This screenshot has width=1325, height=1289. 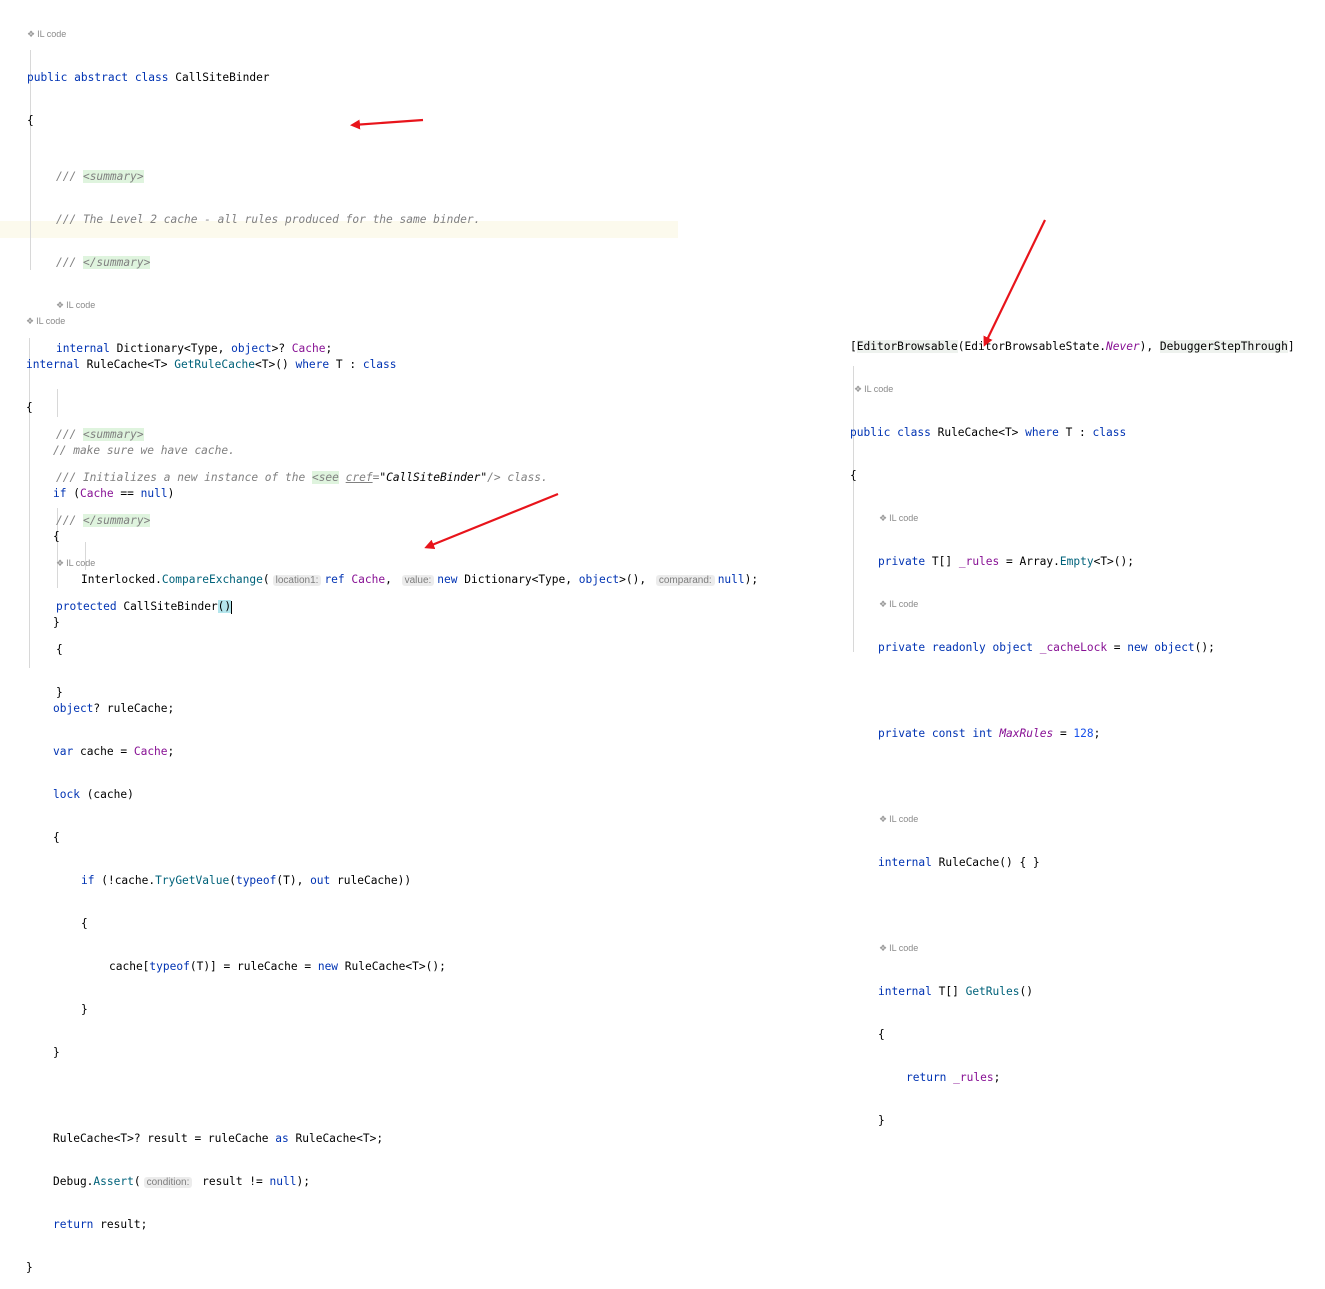 What do you see at coordinates (392, 794) in the screenshot?
I see `lock-statement: lock (cache)` at bounding box center [392, 794].